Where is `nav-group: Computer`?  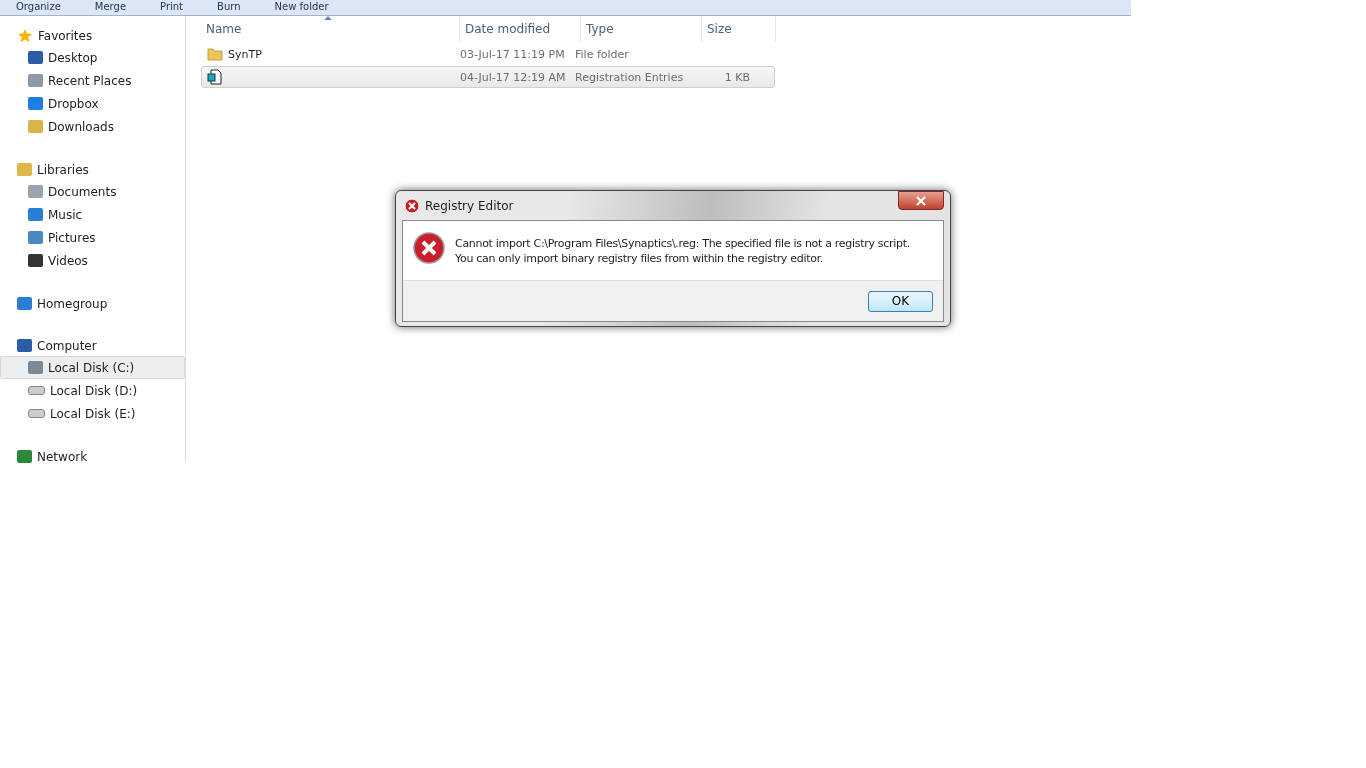 nav-group: Computer is located at coordinates (92, 345).